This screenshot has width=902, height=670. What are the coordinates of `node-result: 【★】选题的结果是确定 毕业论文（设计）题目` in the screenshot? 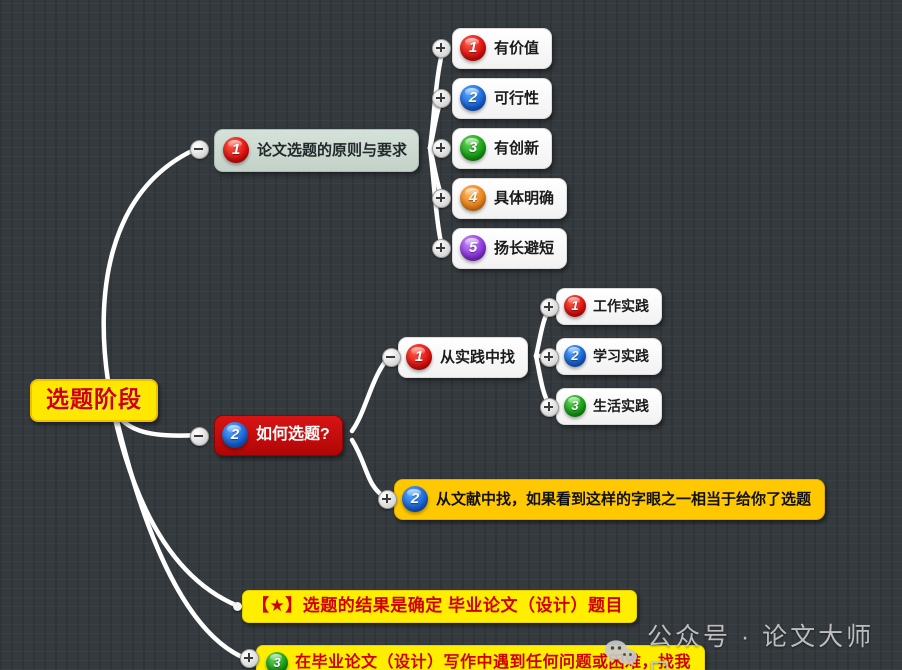 It's located at (439, 606).